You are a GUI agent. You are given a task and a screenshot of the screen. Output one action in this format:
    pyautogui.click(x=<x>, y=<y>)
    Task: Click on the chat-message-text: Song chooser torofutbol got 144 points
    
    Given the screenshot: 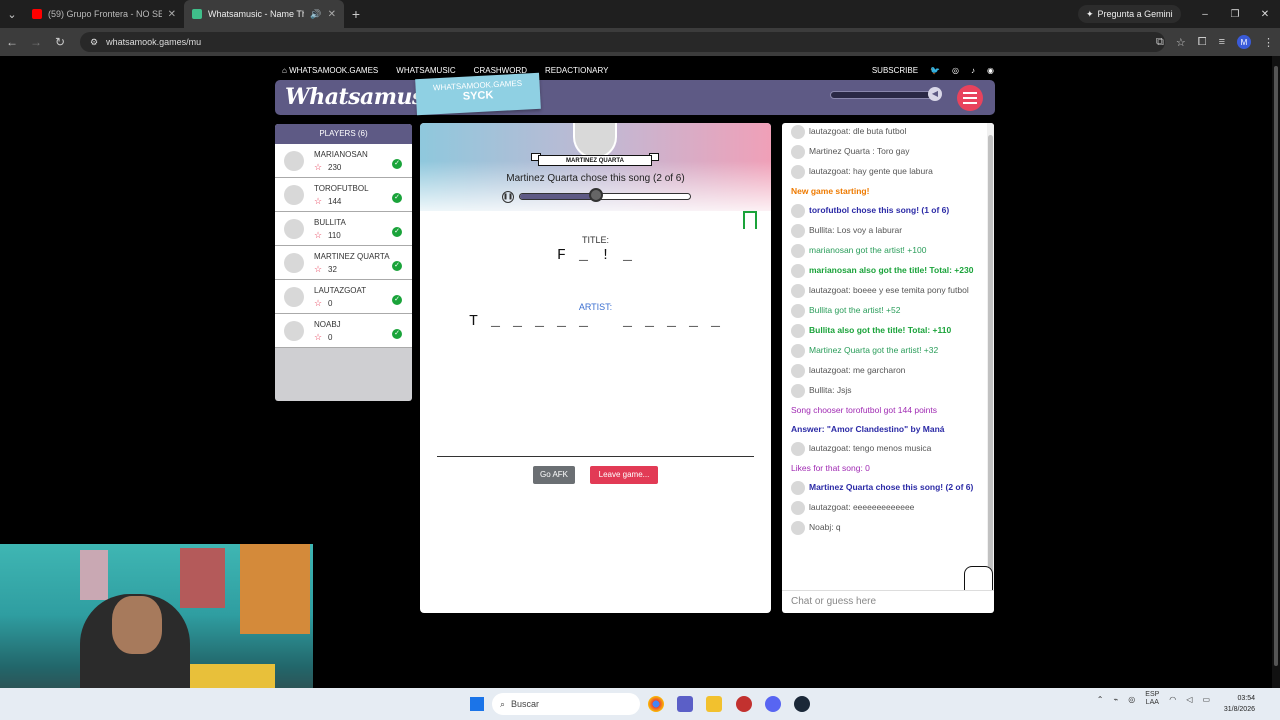 What is the action you would take?
    pyautogui.click(x=864, y=410)
    